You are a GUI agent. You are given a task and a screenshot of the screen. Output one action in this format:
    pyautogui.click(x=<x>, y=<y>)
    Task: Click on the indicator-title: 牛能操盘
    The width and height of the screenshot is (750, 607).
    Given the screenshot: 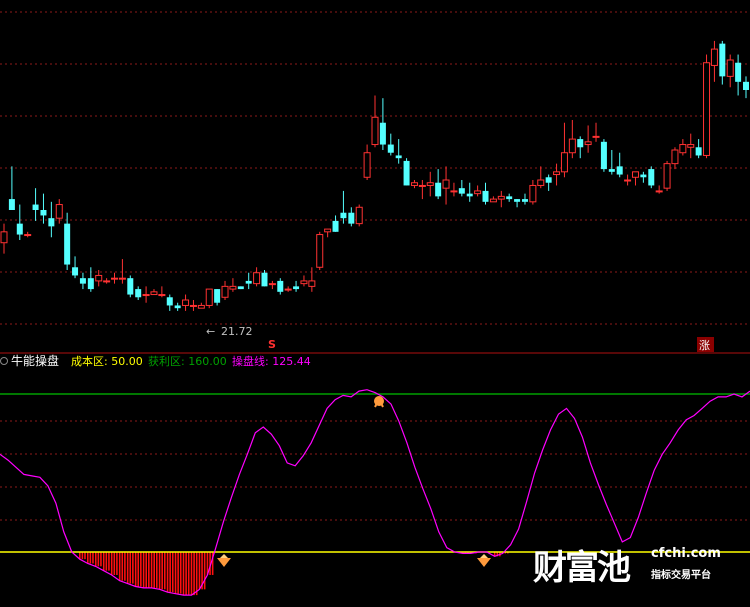 What is the action you would take?
    pyautogui.click(x=35, y=360)
    